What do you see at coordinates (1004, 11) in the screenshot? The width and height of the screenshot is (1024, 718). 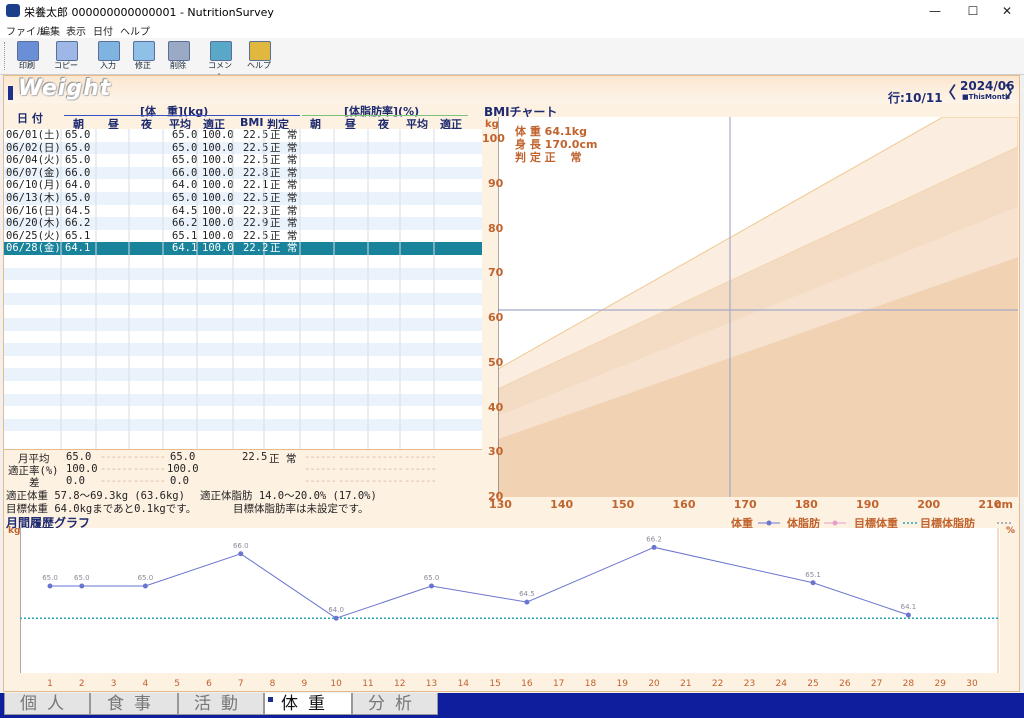 I see `close-button: ✕` at bounding box center [1004, 11].